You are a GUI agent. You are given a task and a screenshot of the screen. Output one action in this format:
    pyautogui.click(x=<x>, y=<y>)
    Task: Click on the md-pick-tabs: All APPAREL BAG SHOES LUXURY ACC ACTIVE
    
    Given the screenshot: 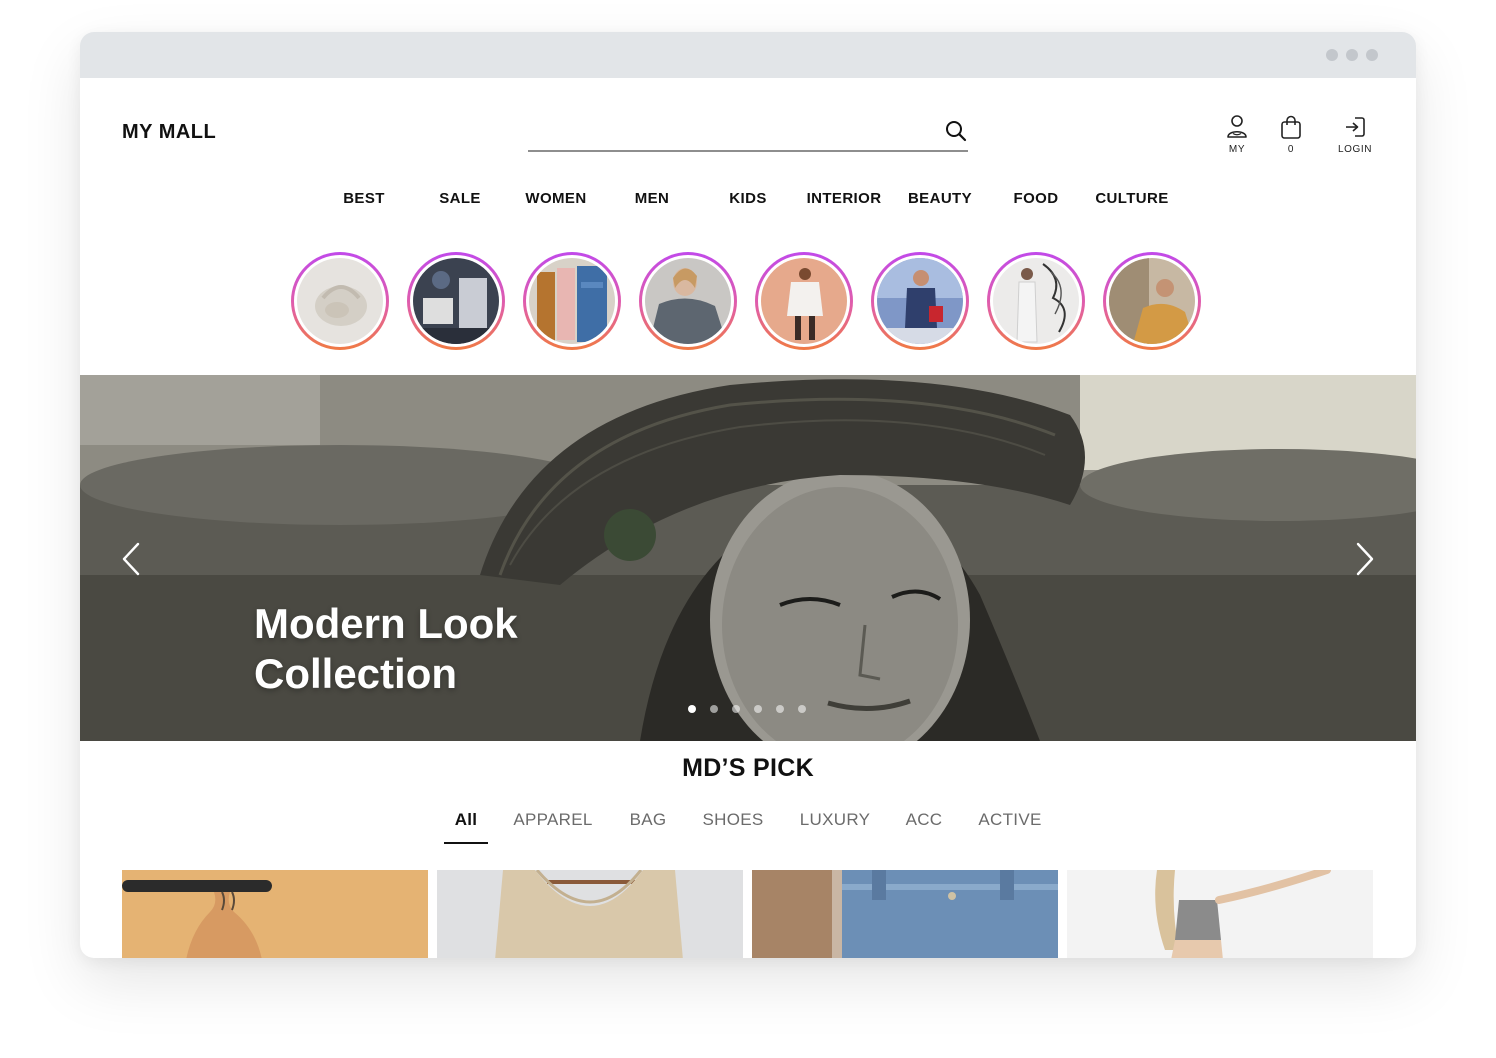 What is the action you would take?
    pyautogui.click(x=748, y=827)
    